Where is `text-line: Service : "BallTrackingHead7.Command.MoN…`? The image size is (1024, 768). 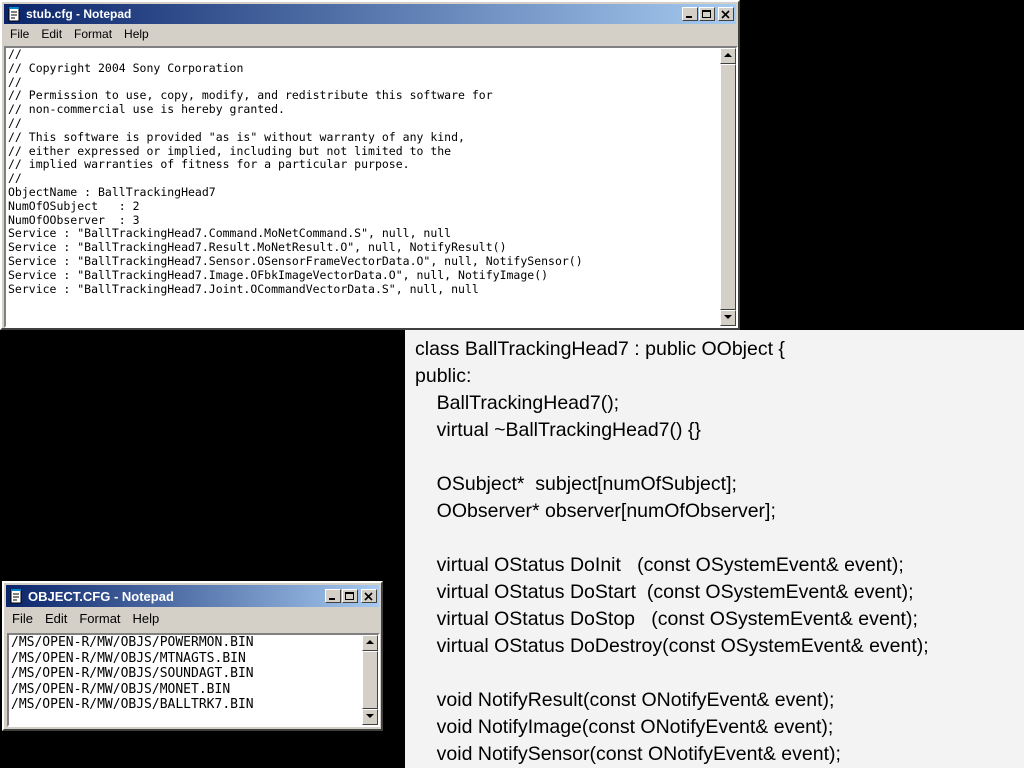 text-line: Service : "BallTrackingHead7.Command.MoN… is located at coordinates (230, 233).